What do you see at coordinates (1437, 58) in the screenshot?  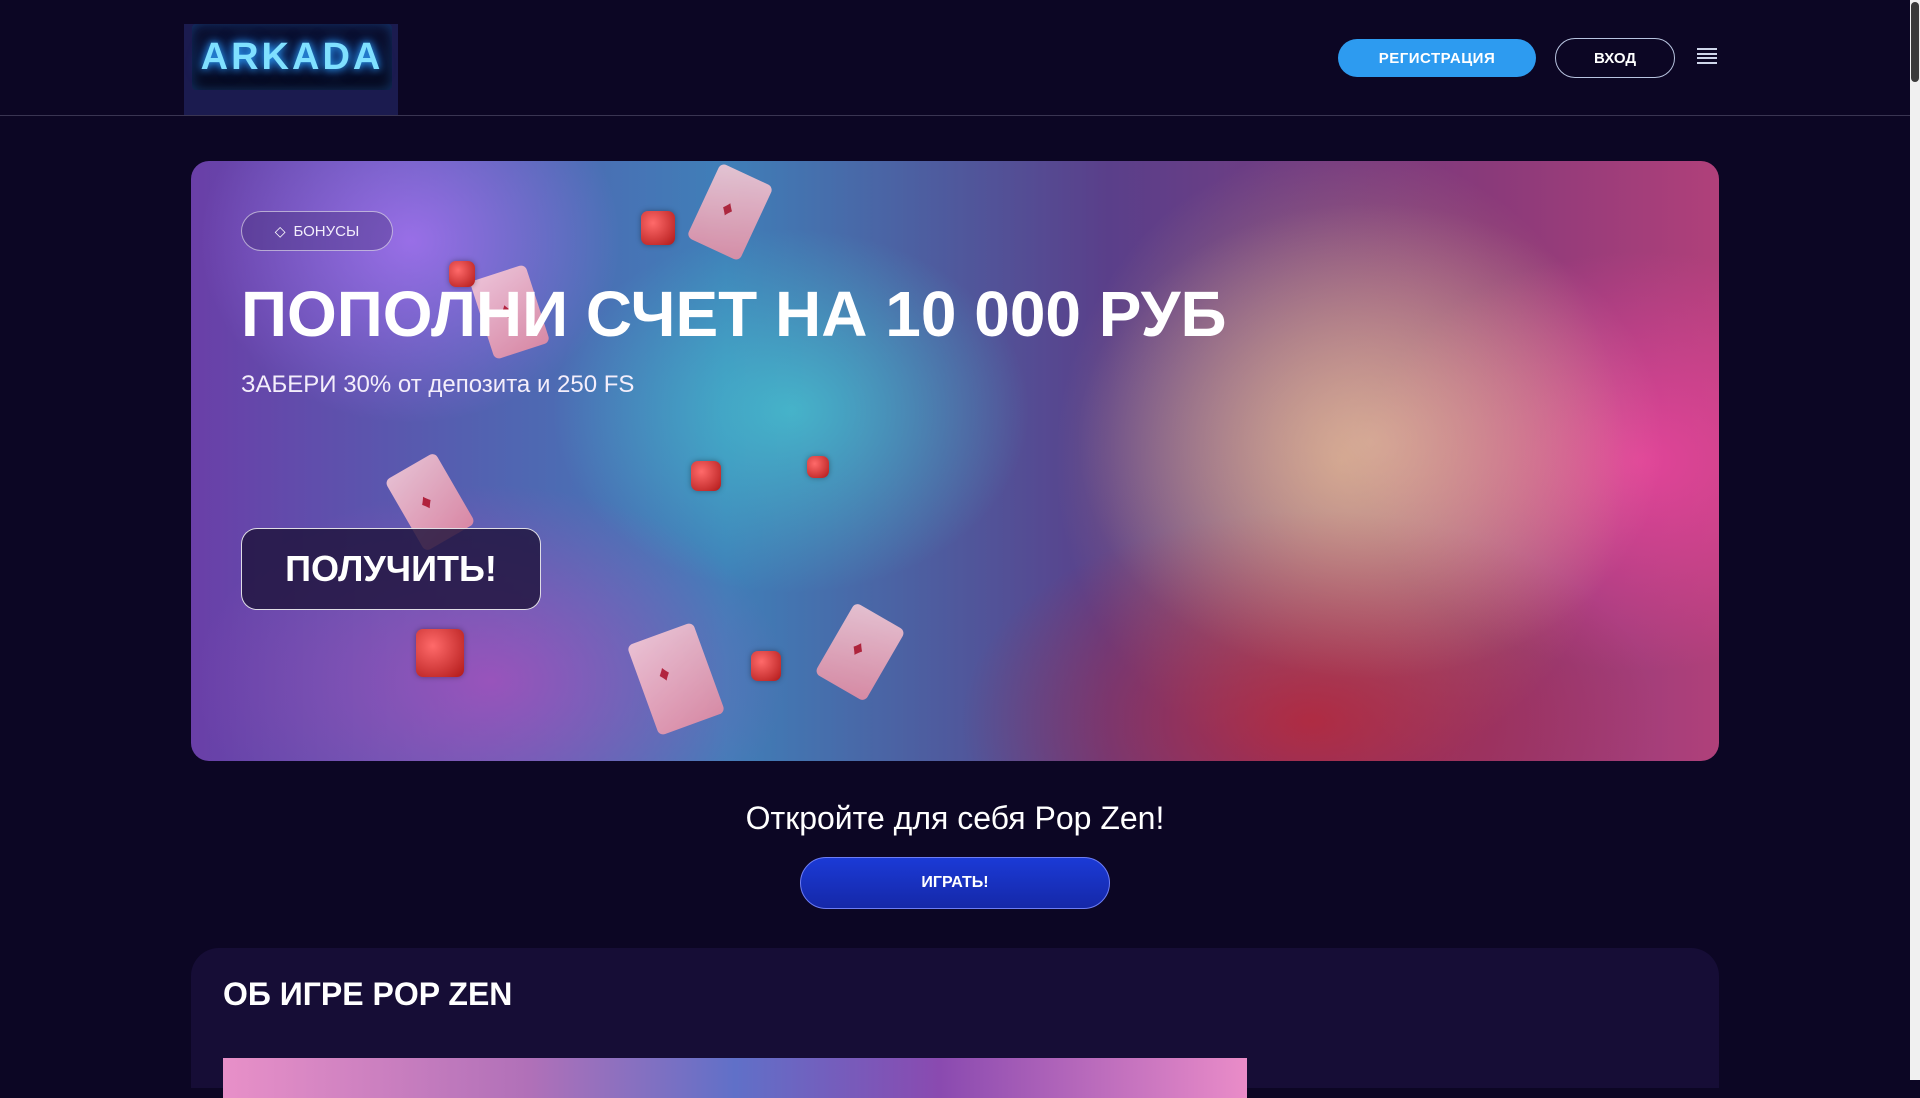 I see `register-button: РЕГИСТРАЦИЯ` at bounding box center [1437, 58].